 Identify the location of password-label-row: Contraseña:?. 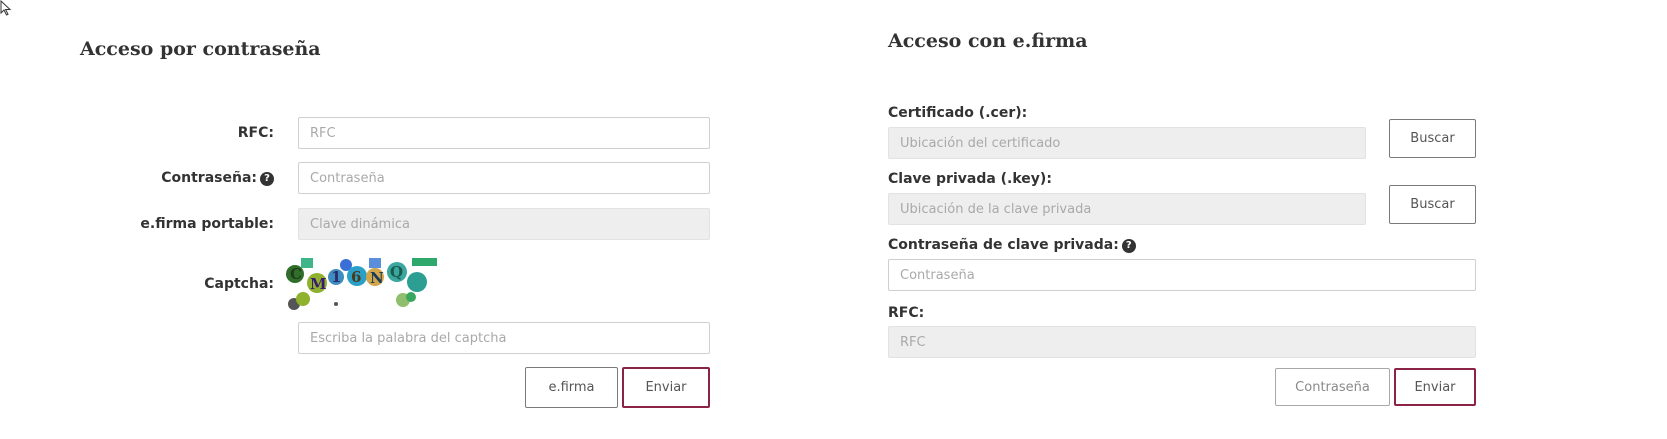
(187, 178).